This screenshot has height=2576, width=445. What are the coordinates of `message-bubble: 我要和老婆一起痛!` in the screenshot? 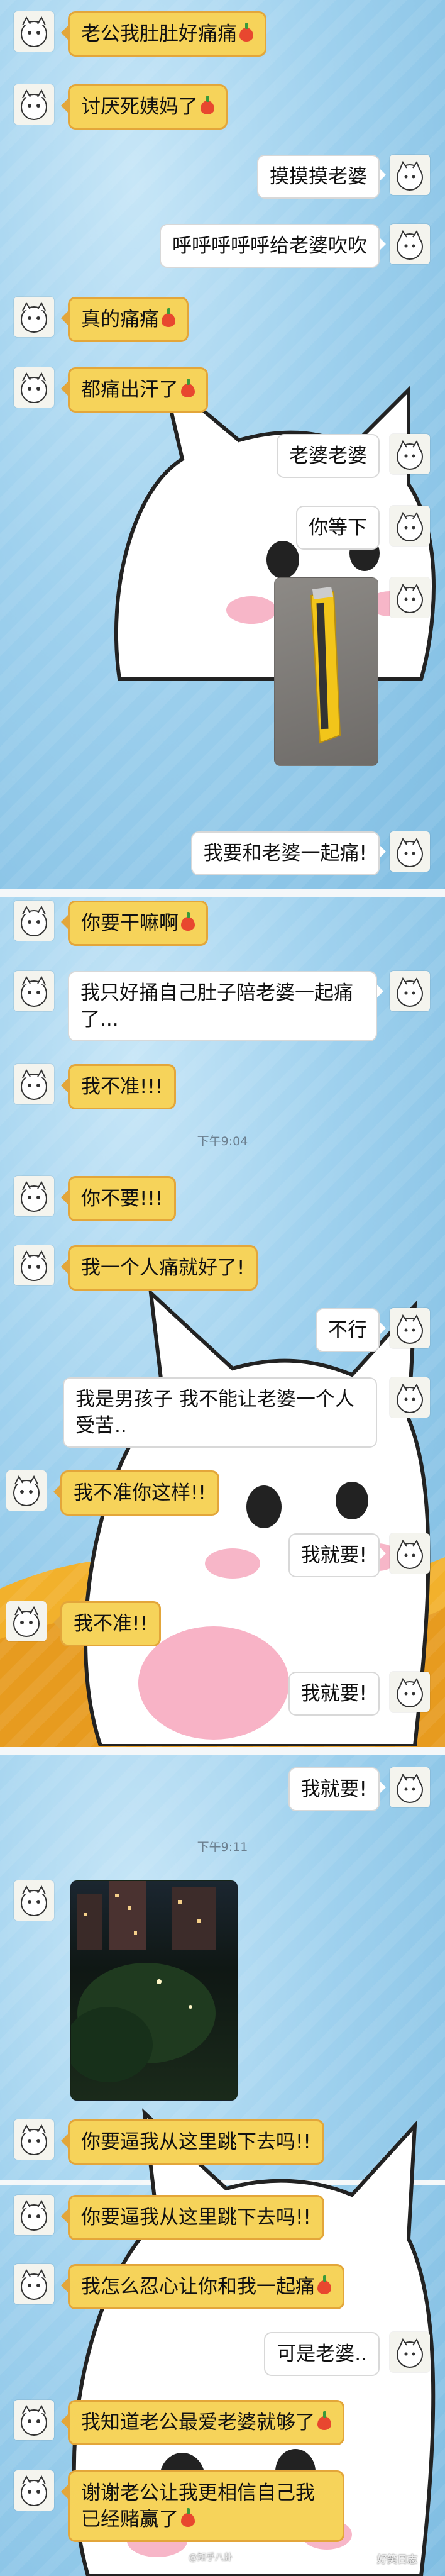 It's located at (288, 853).